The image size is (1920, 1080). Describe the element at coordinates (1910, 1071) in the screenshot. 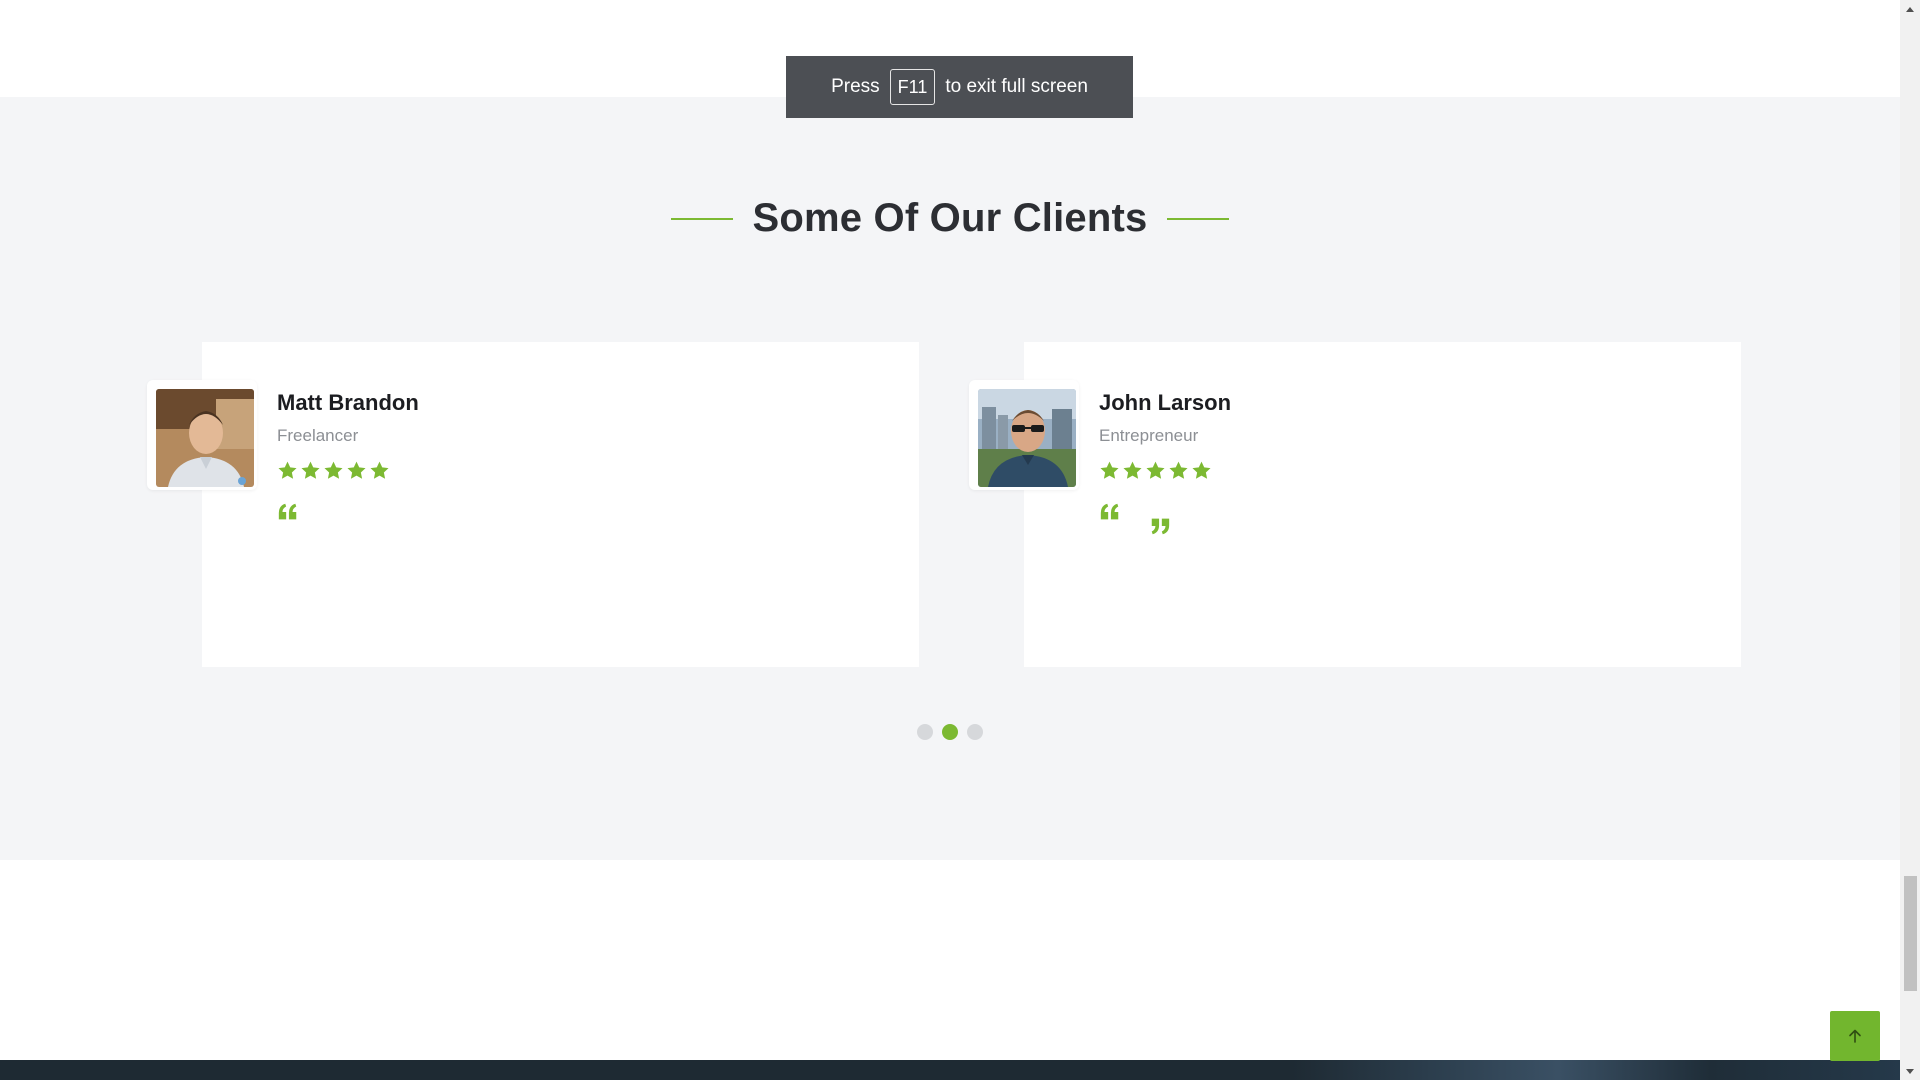

I see `scroll-down-arrow-icon` at that location.